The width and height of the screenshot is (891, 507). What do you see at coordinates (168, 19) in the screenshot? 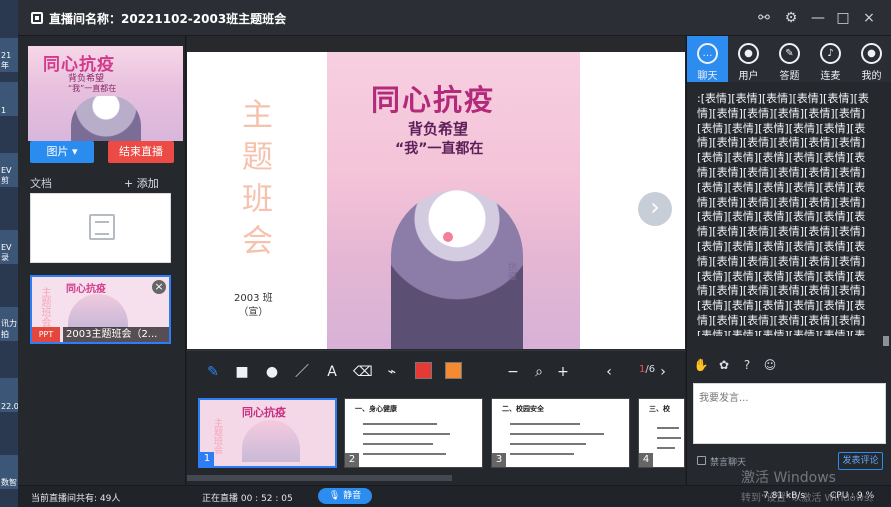
I see `window-title: 直播间名称：20221102-2003班主题班会` at bounding box center [168, 19].